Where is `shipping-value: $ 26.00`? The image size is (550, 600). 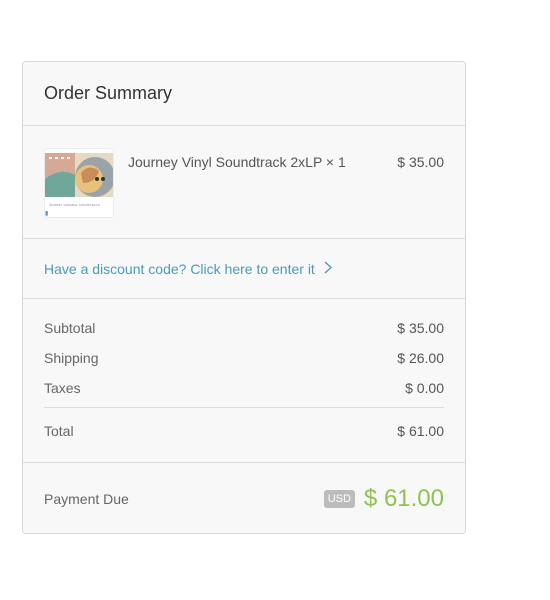
shipping-value: $ 26.00 is located at coordinates (420, 358).